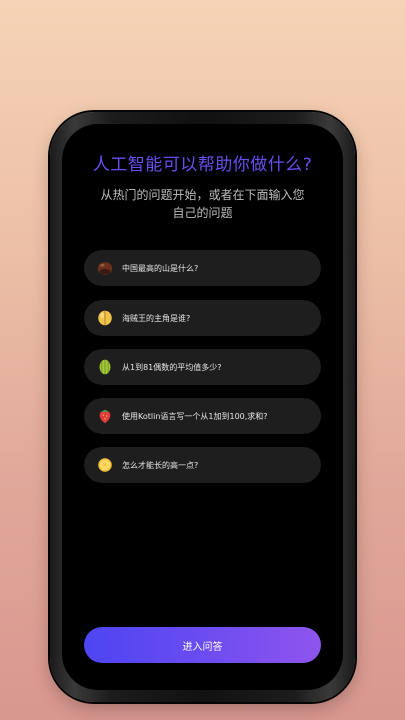 This screenshot has width=405, height=720. I want to click on strawberry-icon, so click(105, 416).